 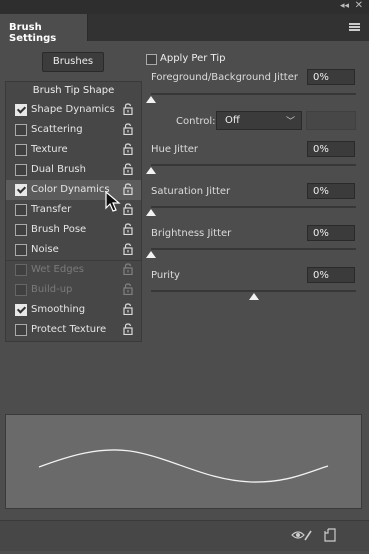 I want to click on brush-option-label: Shape Dynamics, so click(x=73, y=109).